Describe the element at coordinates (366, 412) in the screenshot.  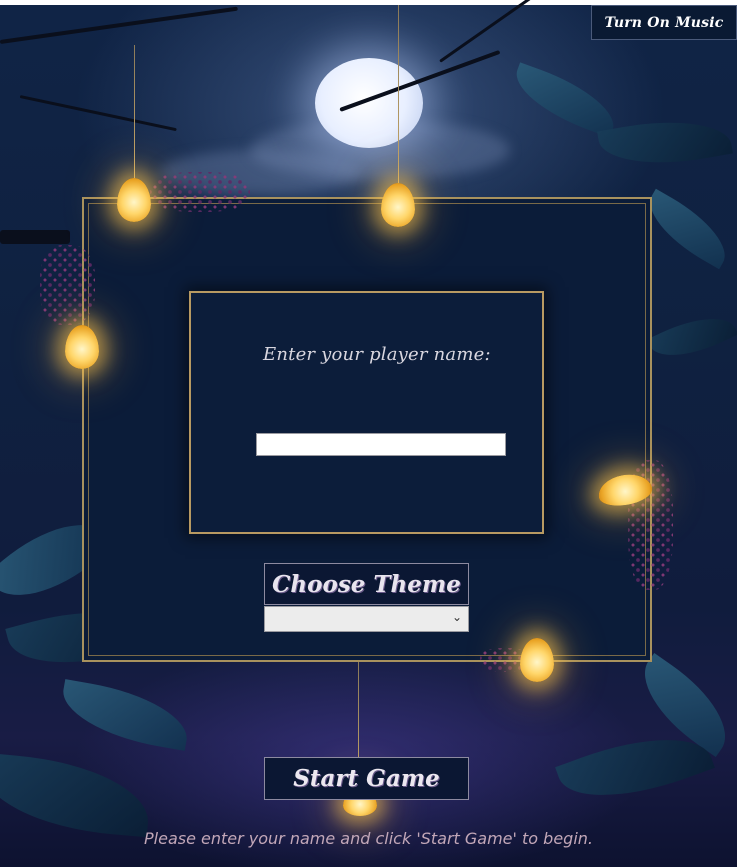
I see `player-name-panel` at that location.